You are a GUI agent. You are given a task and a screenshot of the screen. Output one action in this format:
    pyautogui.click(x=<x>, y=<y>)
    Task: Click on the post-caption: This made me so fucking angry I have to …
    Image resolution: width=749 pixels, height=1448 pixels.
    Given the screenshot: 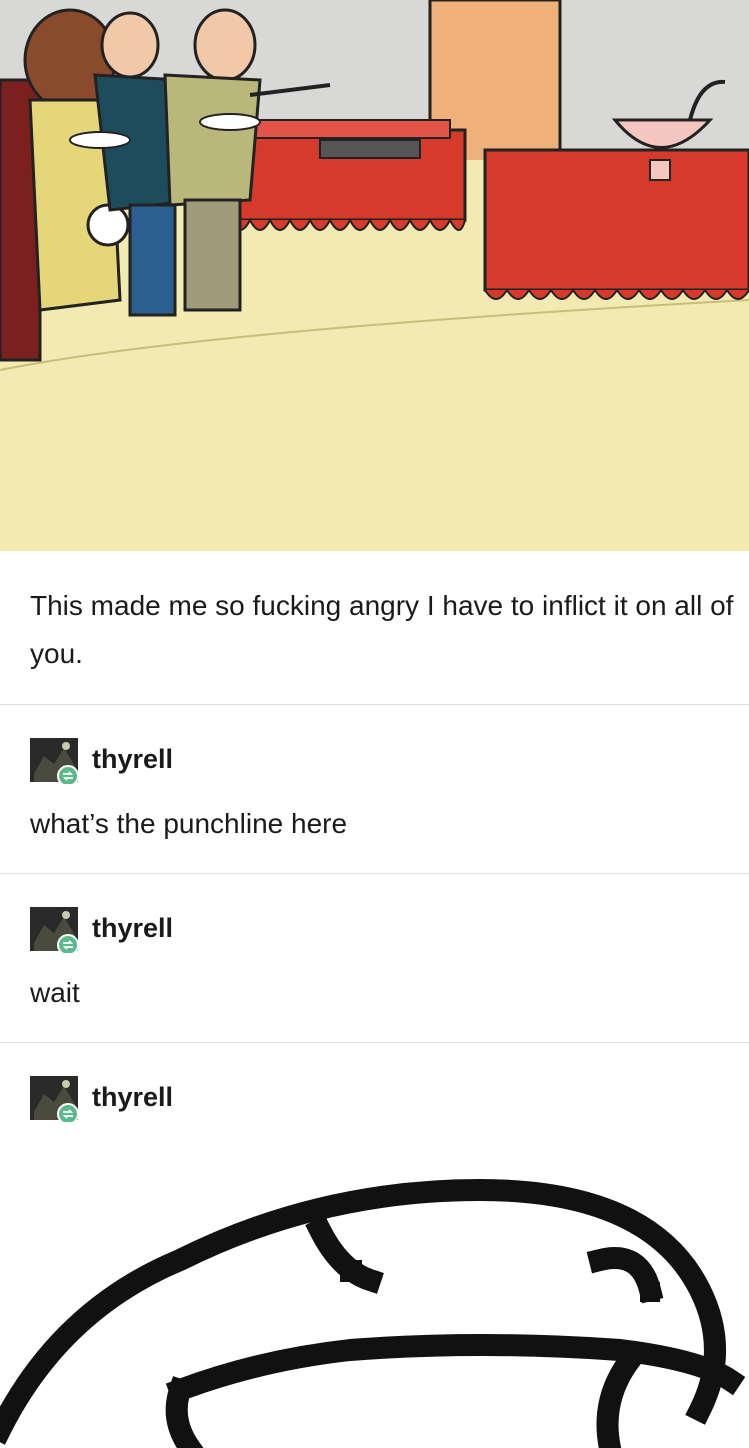 What is the action you would take?
    pyautogui.click(x=382, y=629)
    